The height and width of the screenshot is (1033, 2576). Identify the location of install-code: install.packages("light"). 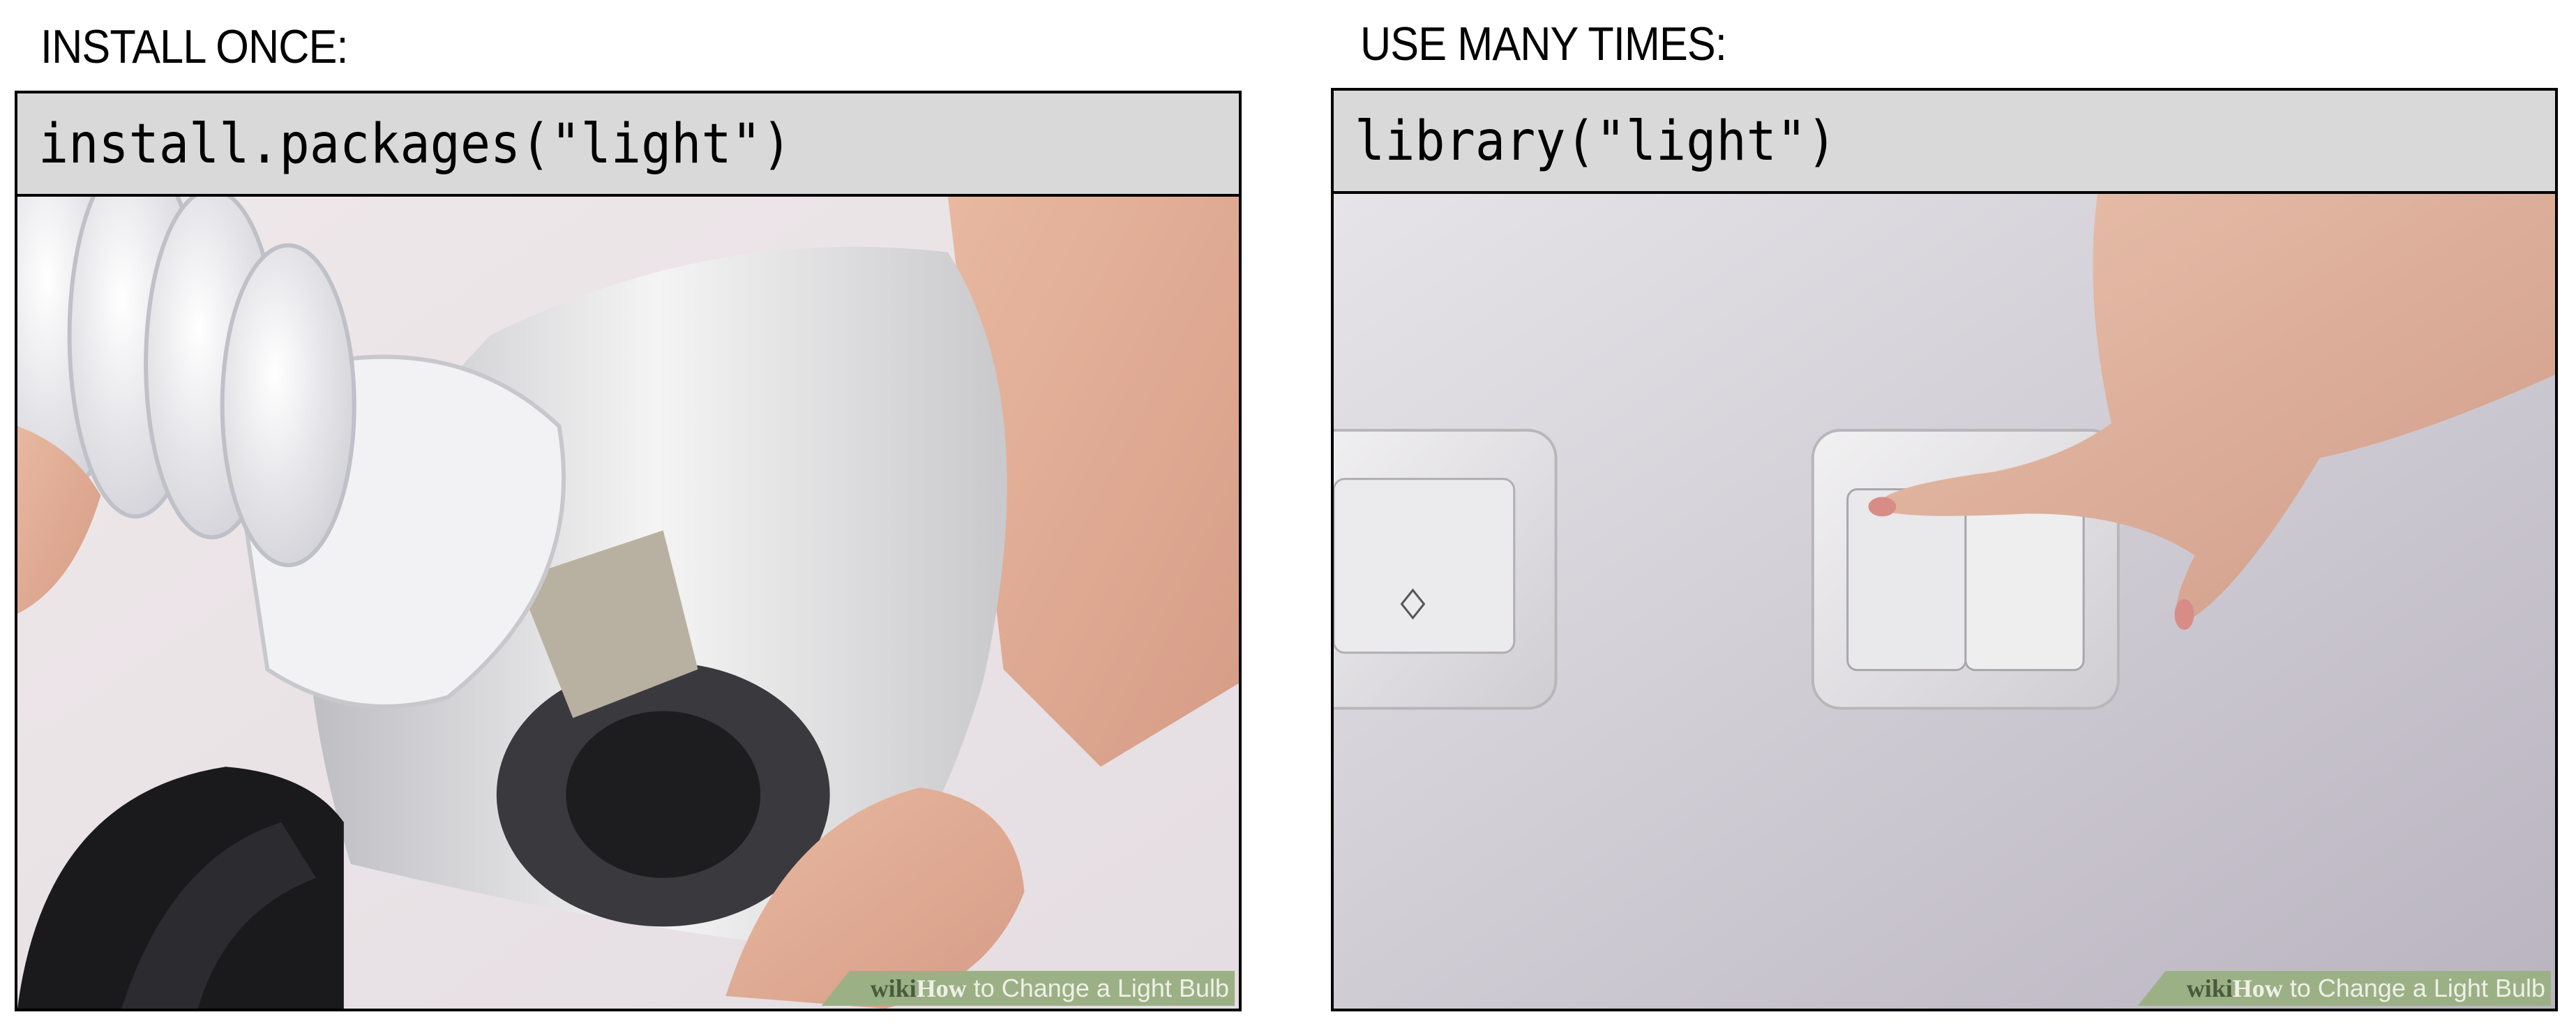
(415, 144).